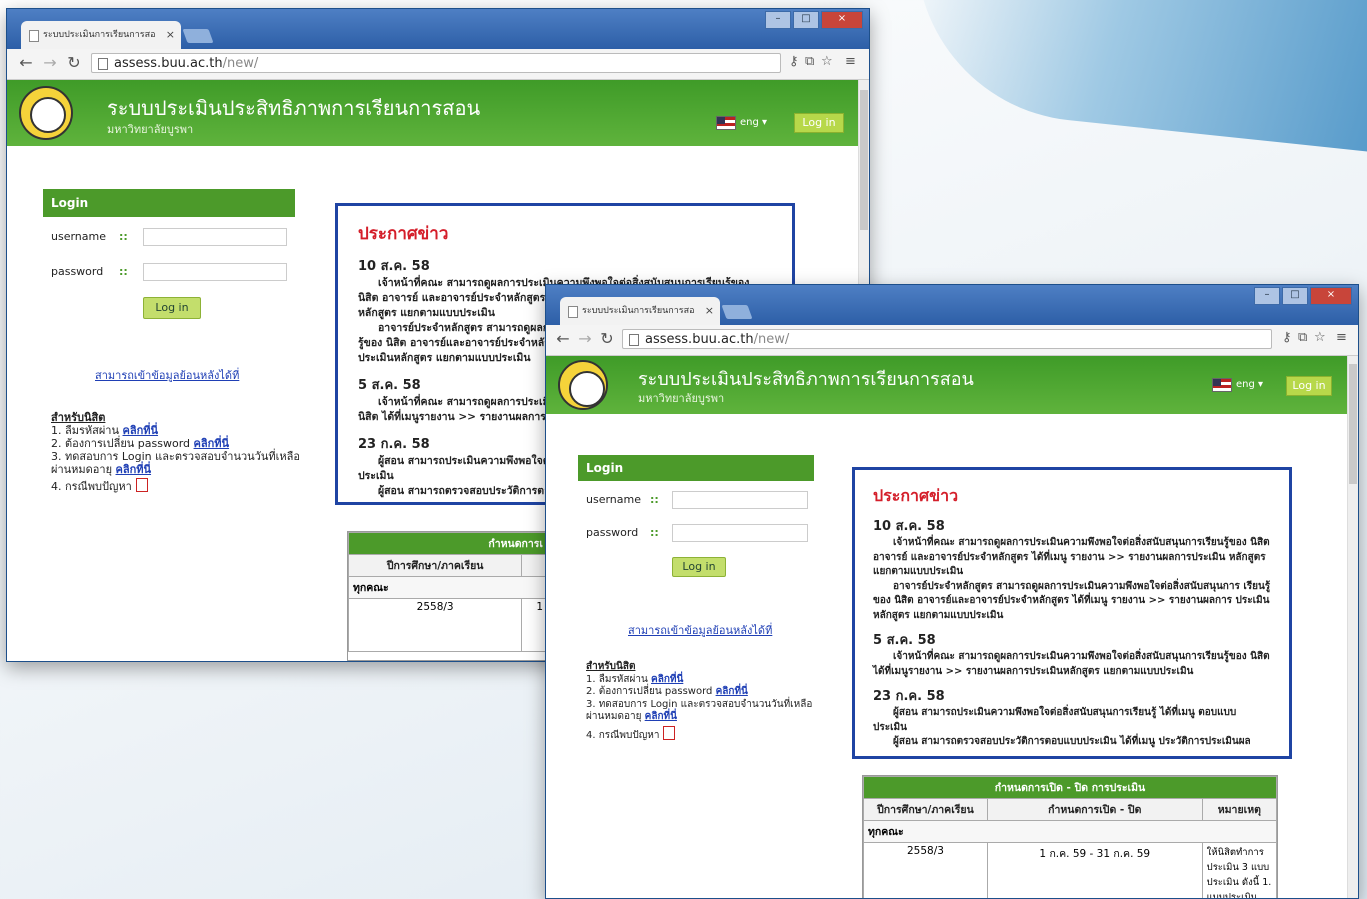  I want to click on site-subtitle: มหาวิทยาลัยบูรพา, so click(150, 129).